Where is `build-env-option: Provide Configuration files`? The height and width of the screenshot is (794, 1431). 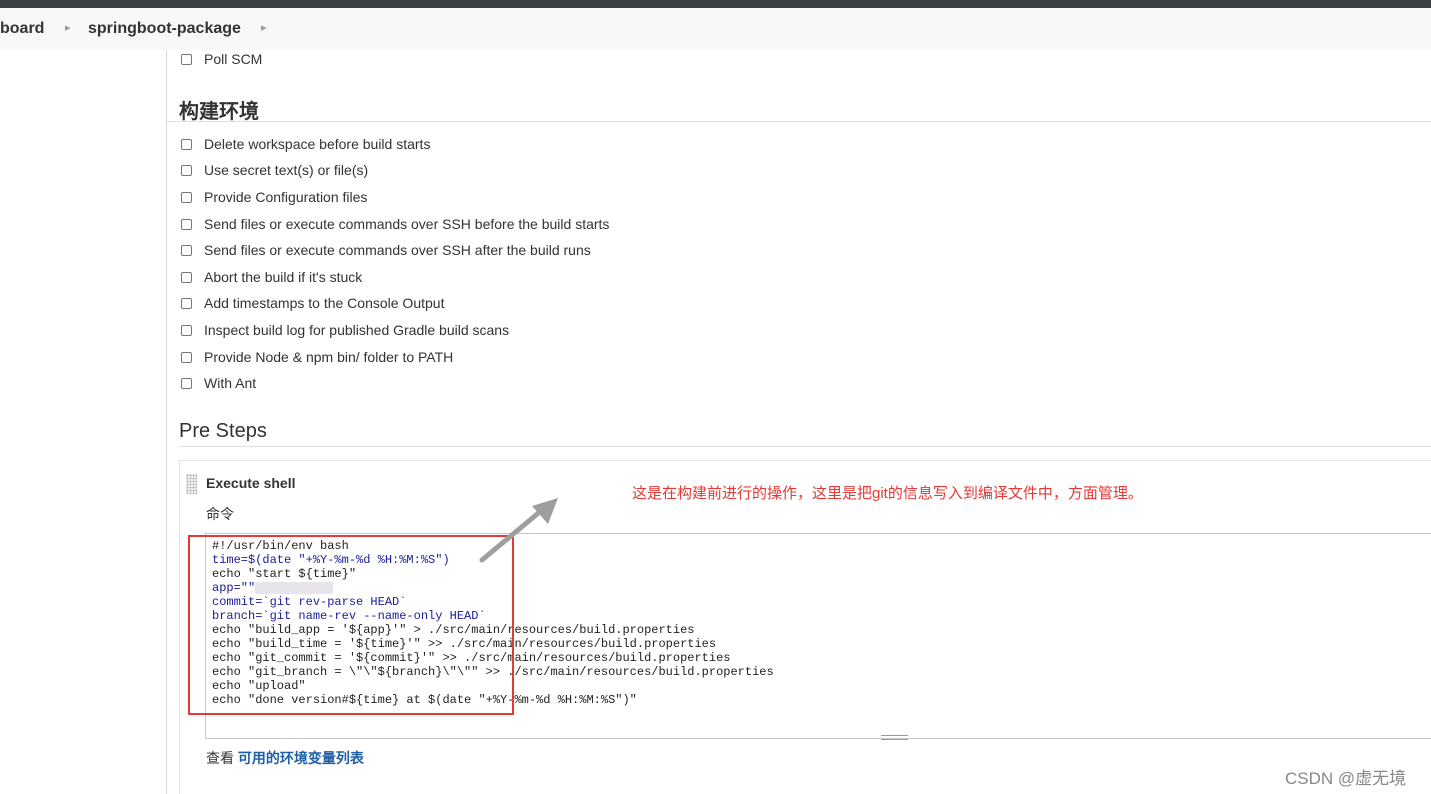
build-env-option: Provide Configuration files is located at coordinates (274, 197).